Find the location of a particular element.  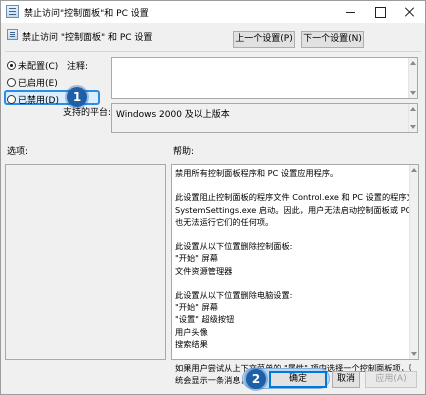

radio-not-configured-label: 未配置(C) is located at coordinates (38, 67).